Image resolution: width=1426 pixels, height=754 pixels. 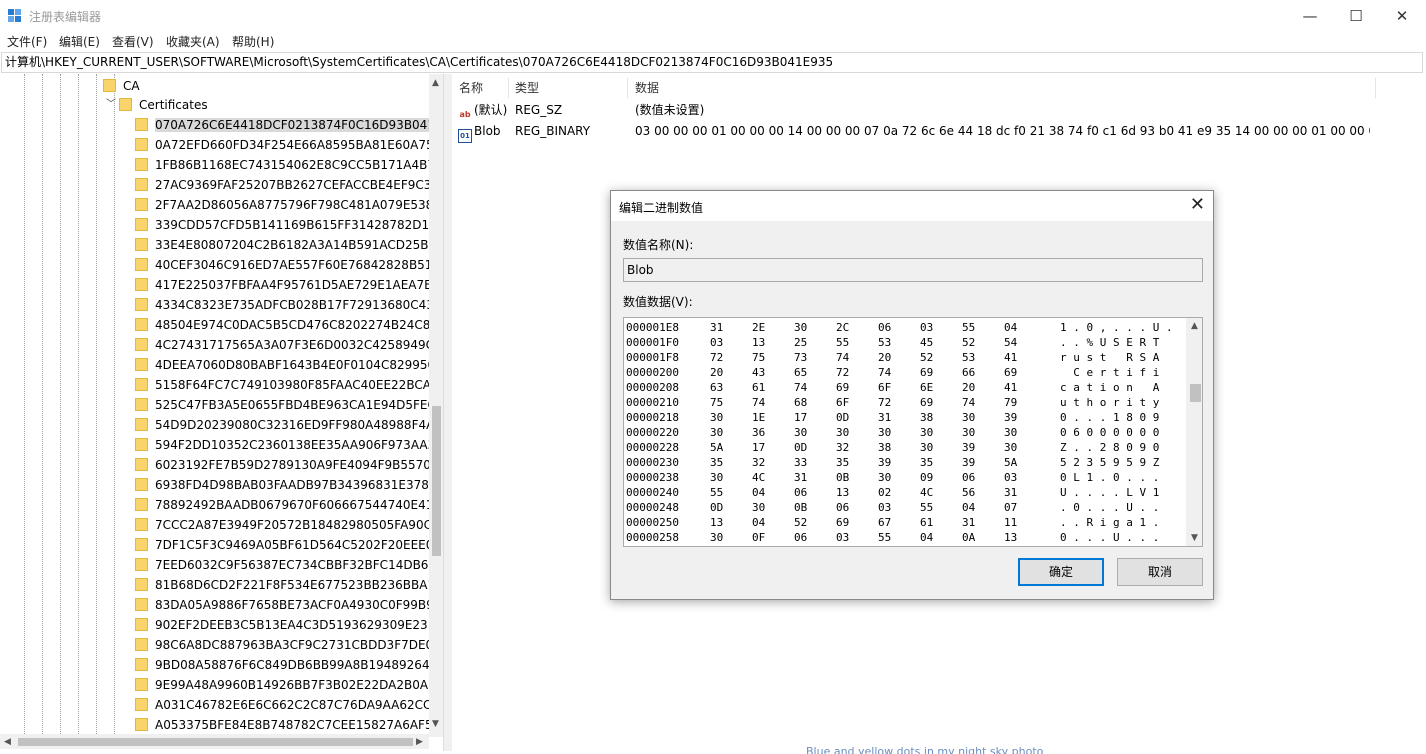 What do you see at coordinates (289, 425) in the screenshot?
I see `tree-node-certificate-key: 54D9D20239080C32316ED9FF980A48988F4ADF` at bounding box center [289, 425].